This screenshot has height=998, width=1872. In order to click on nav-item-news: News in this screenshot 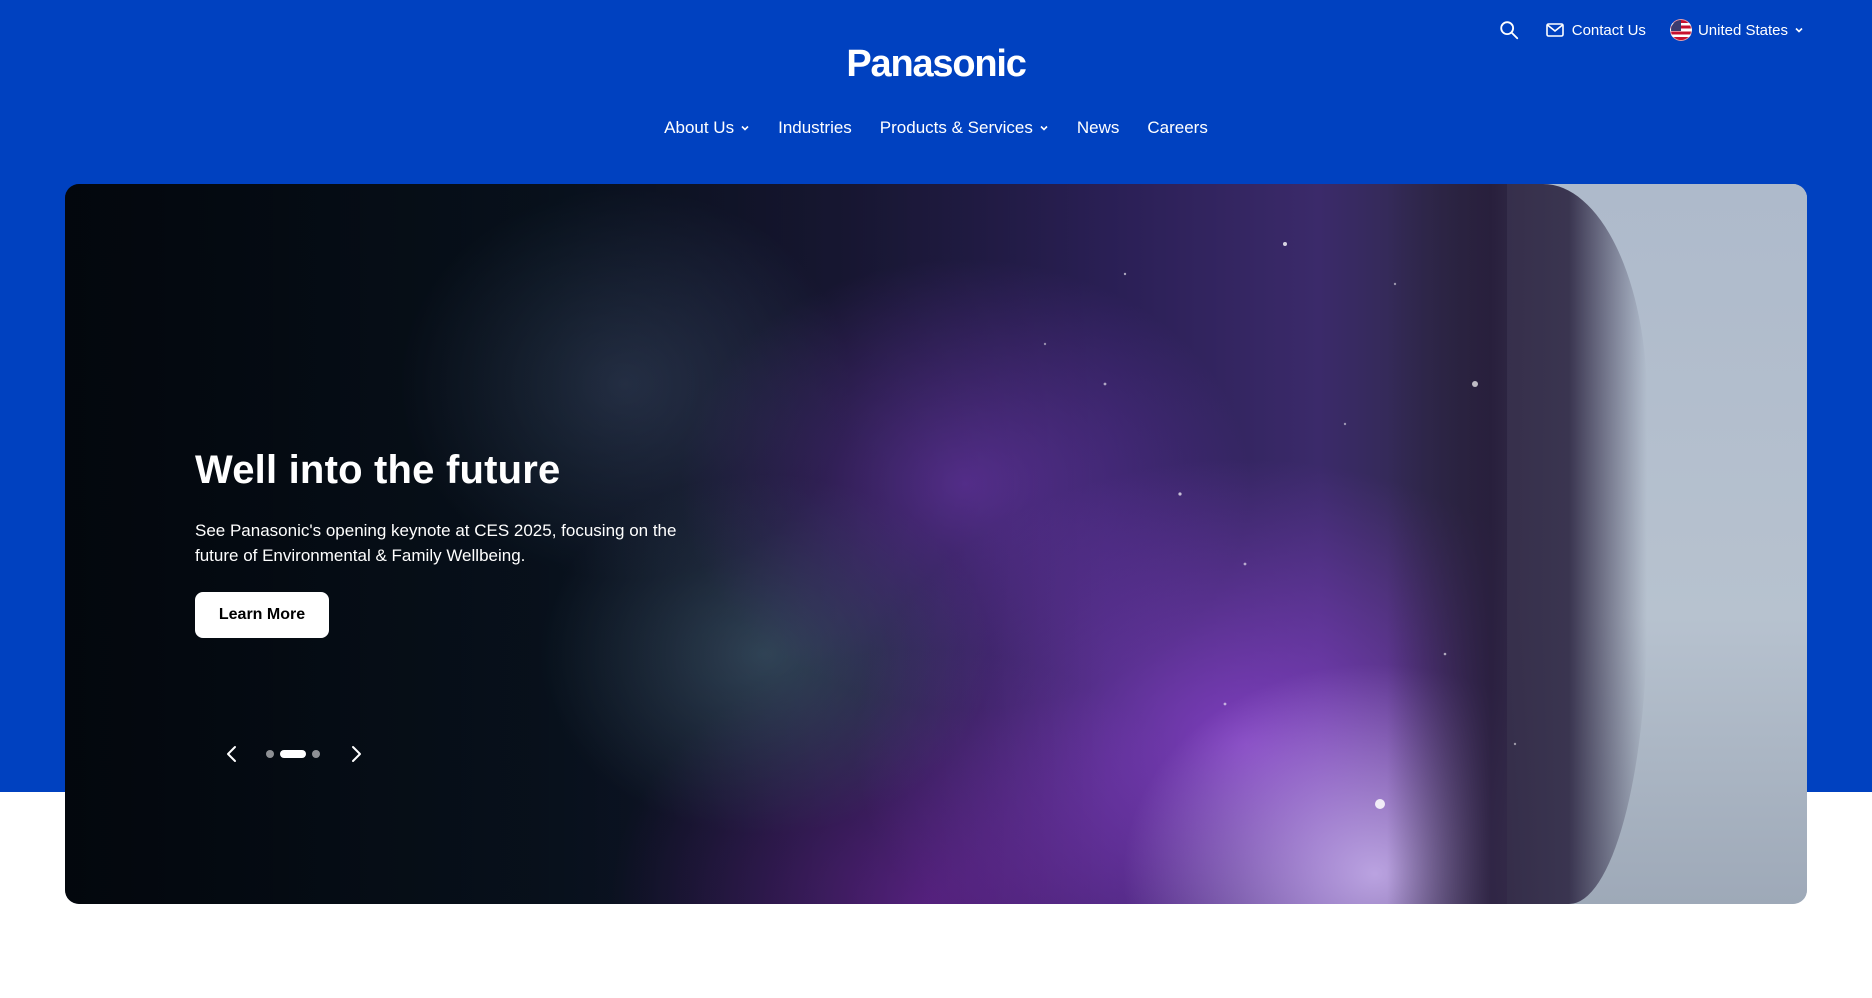, I will do `click(1098, 128)`.